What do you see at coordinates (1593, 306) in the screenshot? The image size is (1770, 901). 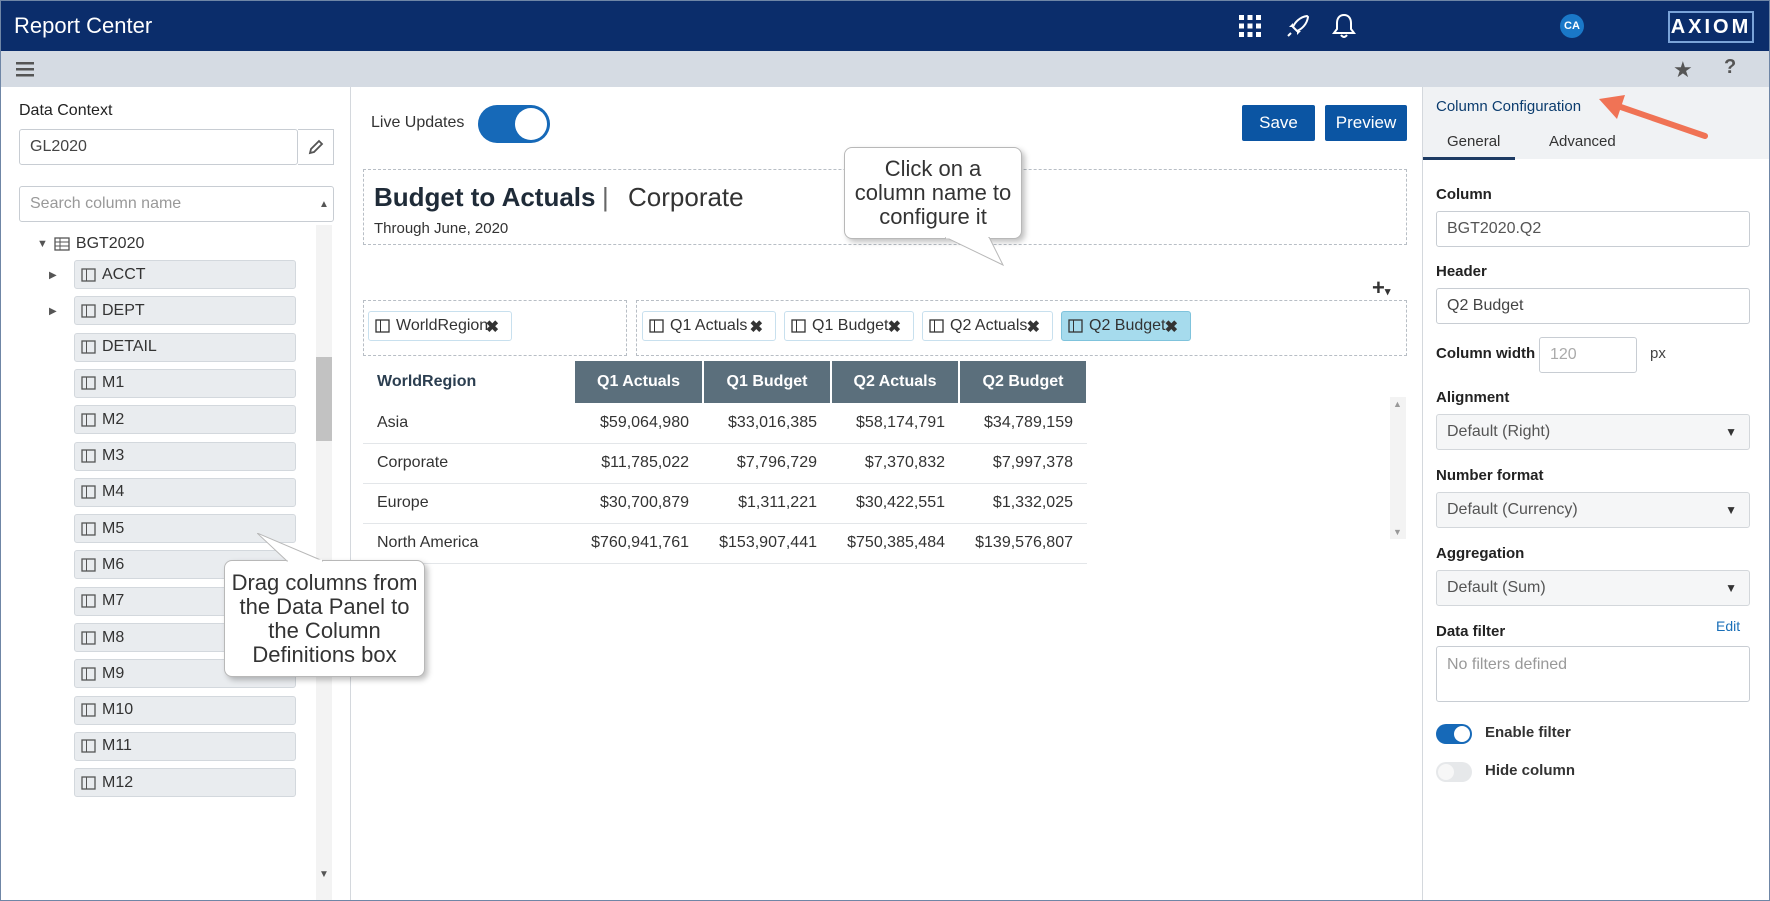 I see `header-field: Q2 Budget` at bounding box center [1593, 306].